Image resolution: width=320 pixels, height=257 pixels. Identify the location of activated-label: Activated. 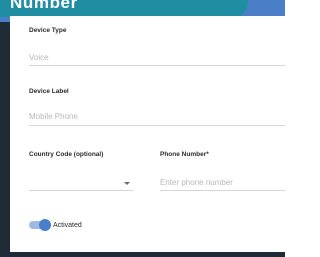
(67, 225).